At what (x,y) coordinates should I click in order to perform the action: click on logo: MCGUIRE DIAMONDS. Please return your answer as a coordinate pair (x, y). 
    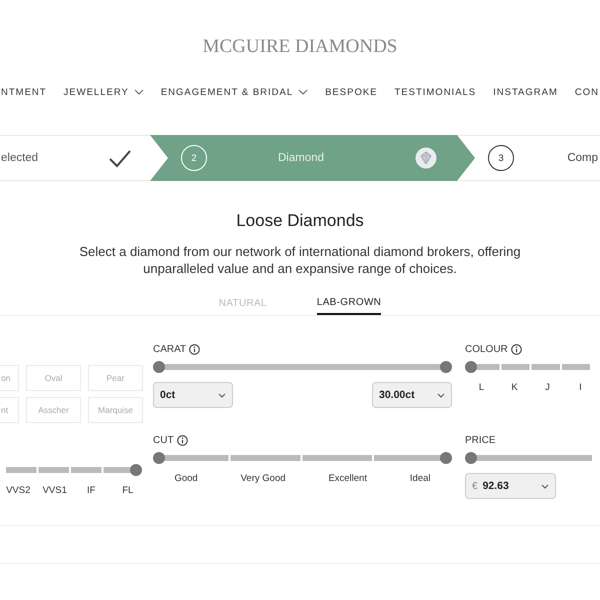
    Looking at the image, I should click on (300, 55).